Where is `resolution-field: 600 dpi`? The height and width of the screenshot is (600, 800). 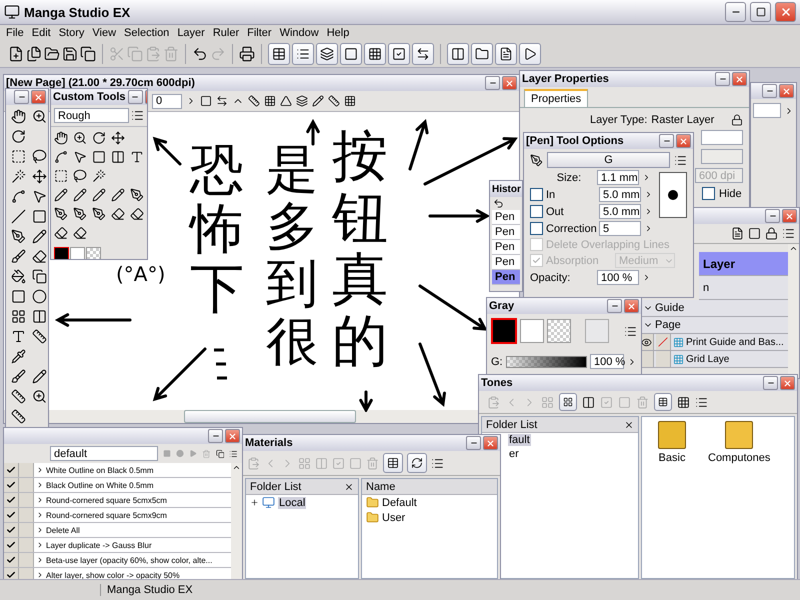
resolution-field: 600 dpi is located at coordinates (719, 175).